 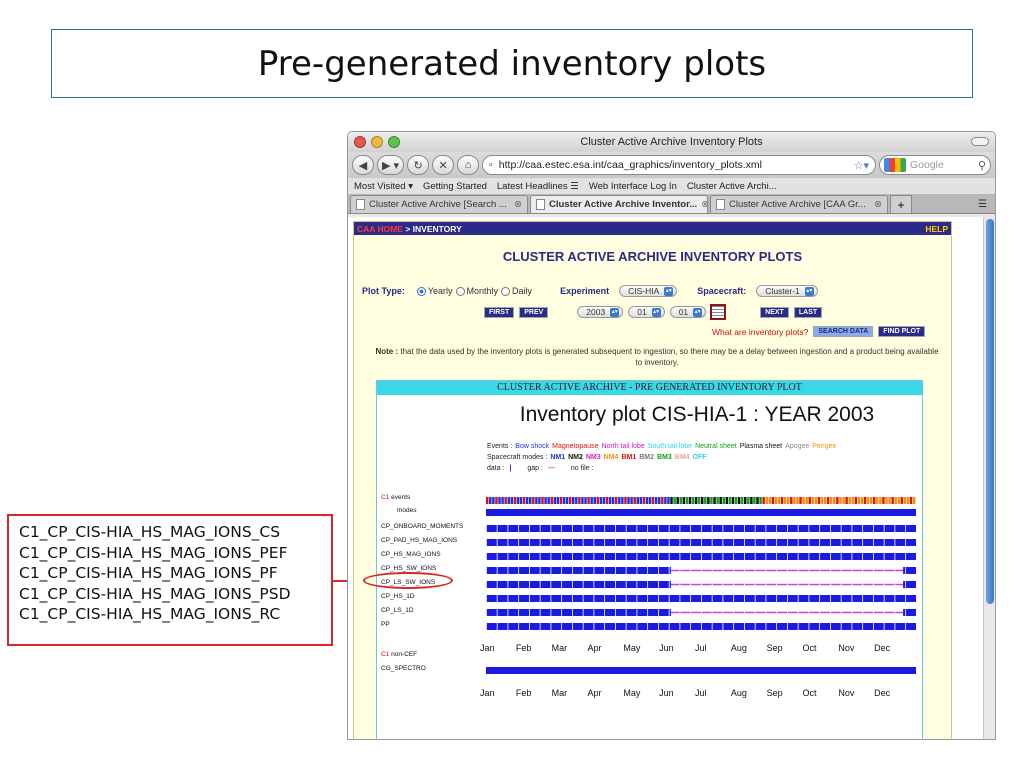 I want to click on callout-line: C1_CP_CIS-HIA_HS_MAG_IONS_CS, so click(x=150, y=532).